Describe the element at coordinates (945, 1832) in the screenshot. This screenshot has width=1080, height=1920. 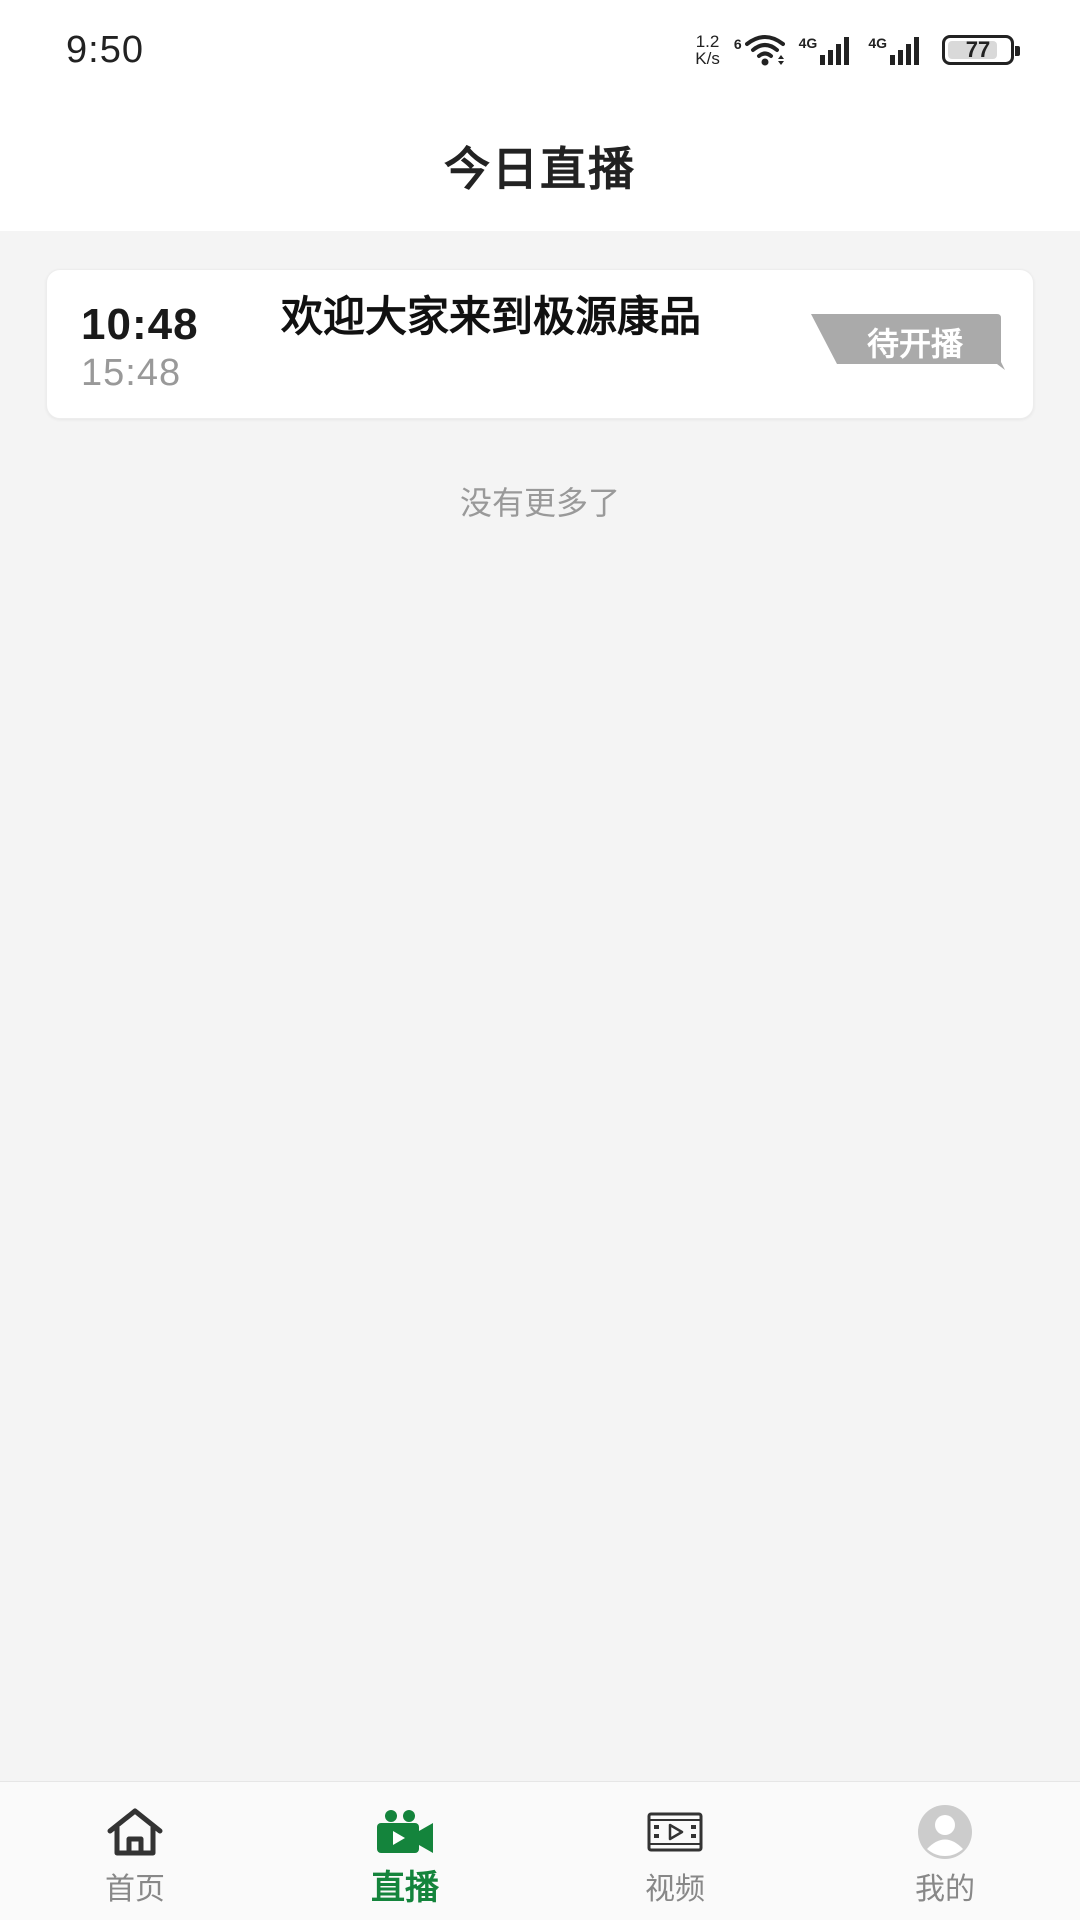
I see `user-avatar-icon` at that location.